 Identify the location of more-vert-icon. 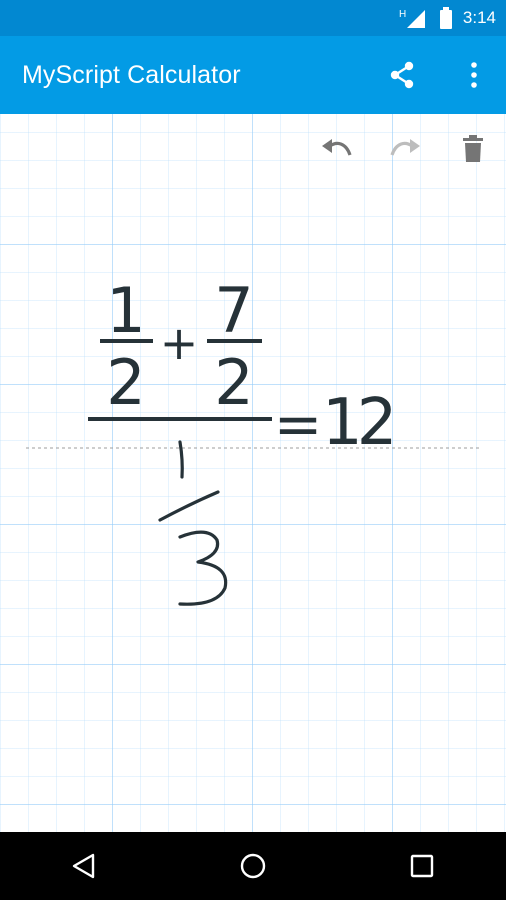
(474, 75).